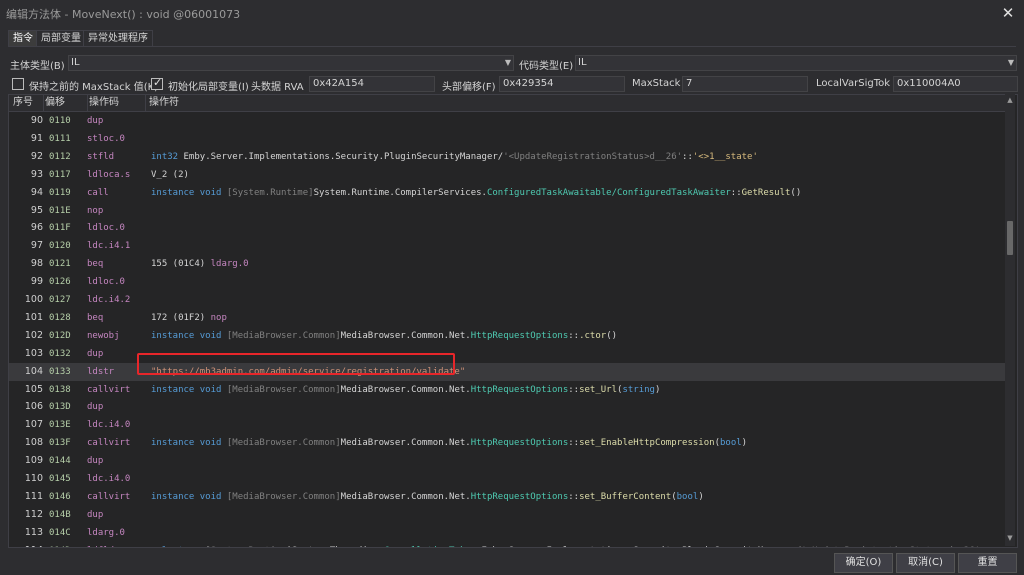 The height and width of the screenshot is (575, 1024). Describe the element at coordinates (60, 479) in the screenshot. I see `row-offset: 0145` at that location.